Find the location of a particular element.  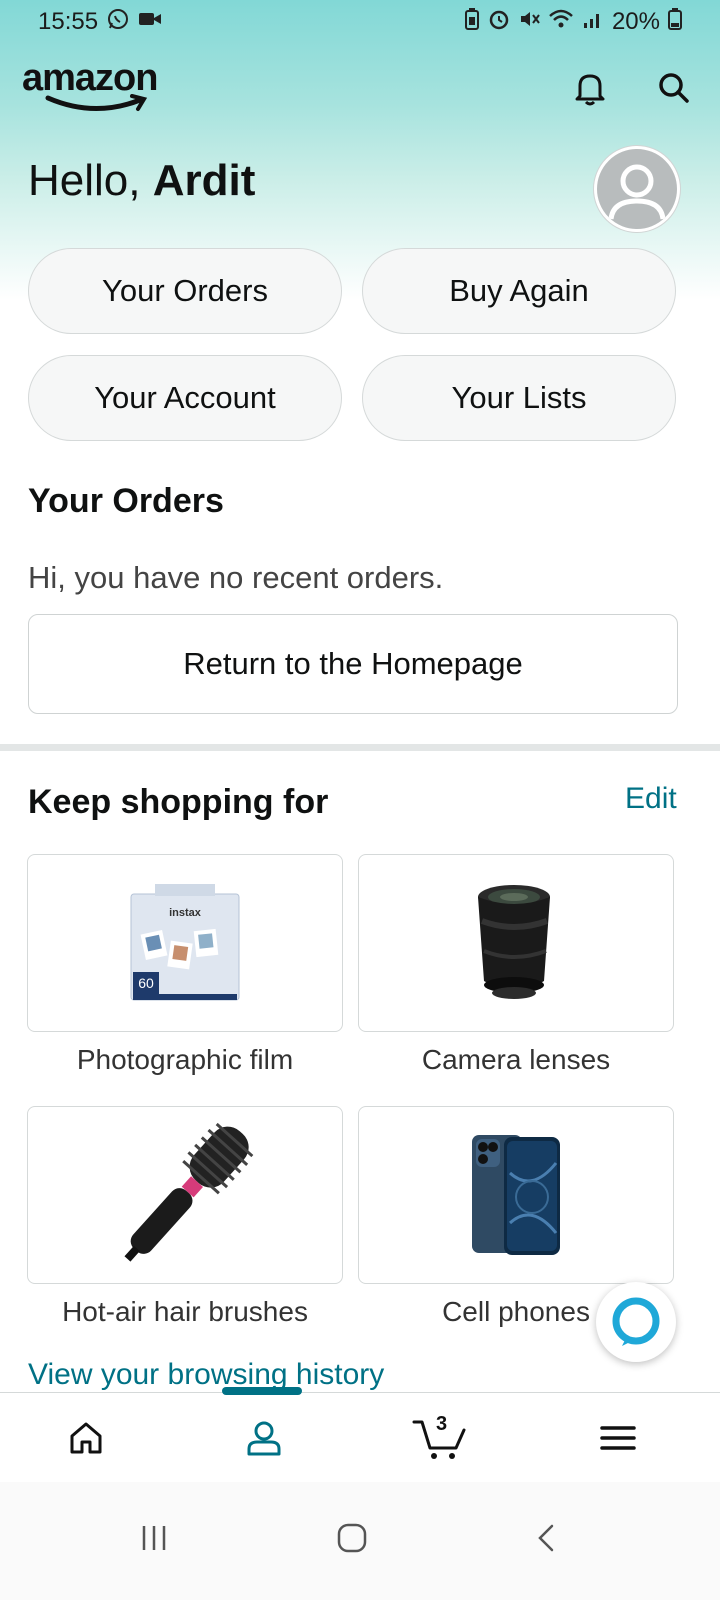

product-card-camera-lenses is located at coordinates (516, 943).